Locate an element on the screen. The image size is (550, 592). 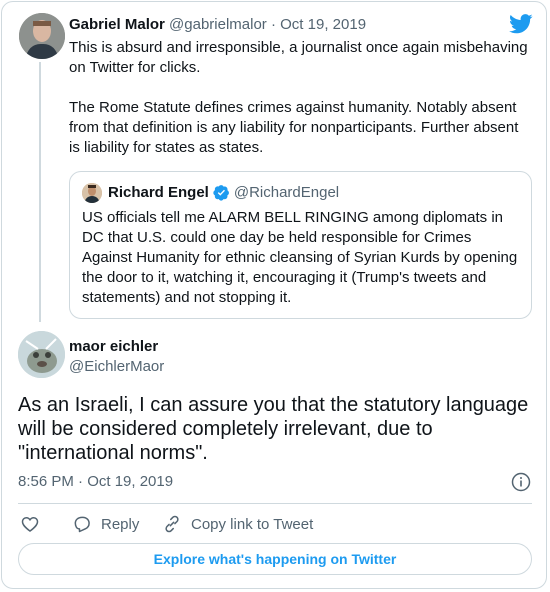
parent-author-handle: @gabrielmalor is located at coordinates (218, 24).